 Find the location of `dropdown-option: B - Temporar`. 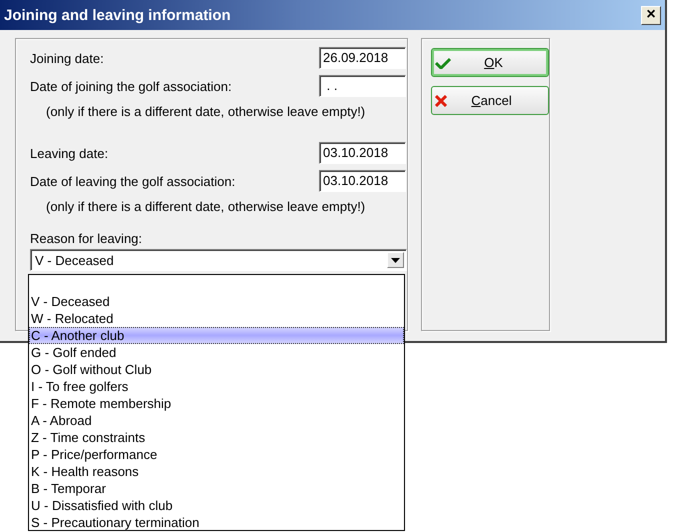

dropdown-option: B - Temporar is located at coordinates (216, 488).